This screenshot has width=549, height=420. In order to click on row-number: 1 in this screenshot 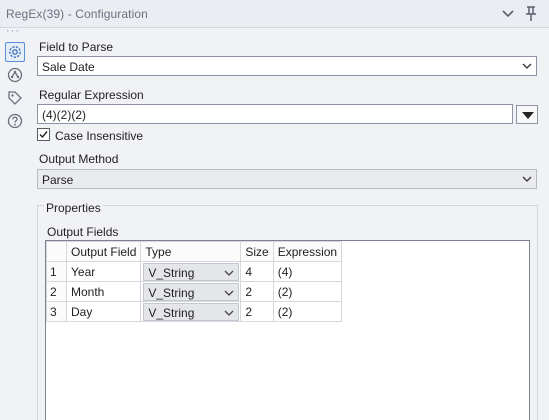, I will do `click(56, 271)`.